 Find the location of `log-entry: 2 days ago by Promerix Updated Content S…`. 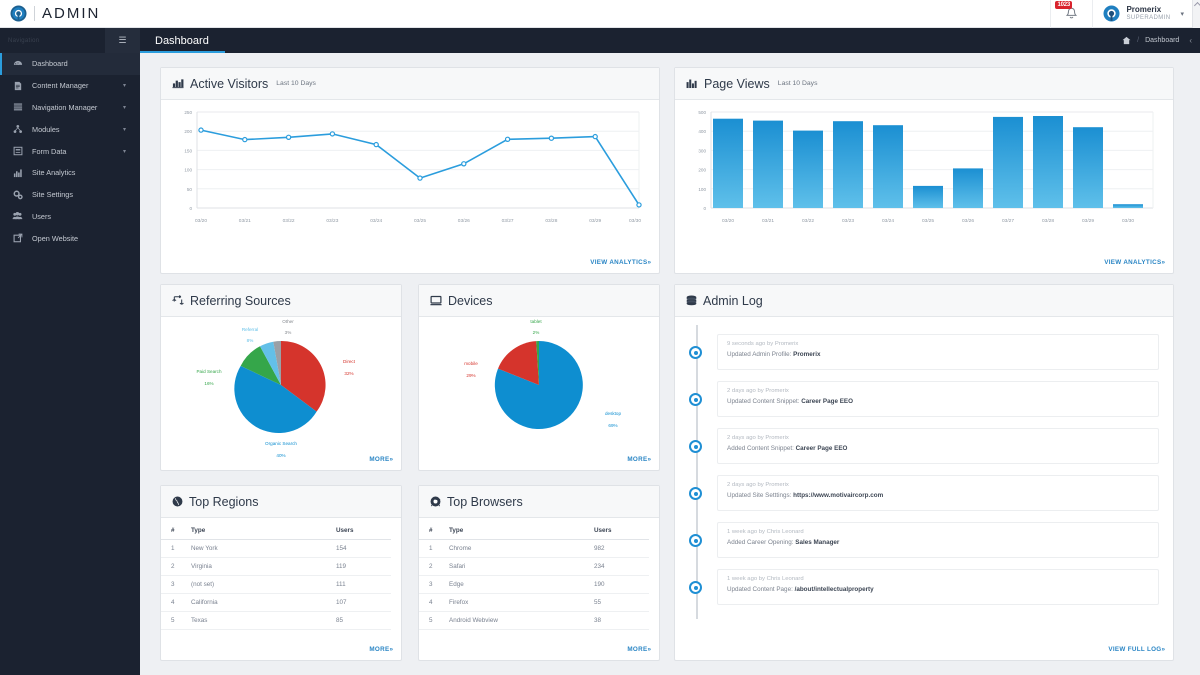

log-entry: 2 days ago by Promerix Updated Content S… is located at coordinates (924, 401).